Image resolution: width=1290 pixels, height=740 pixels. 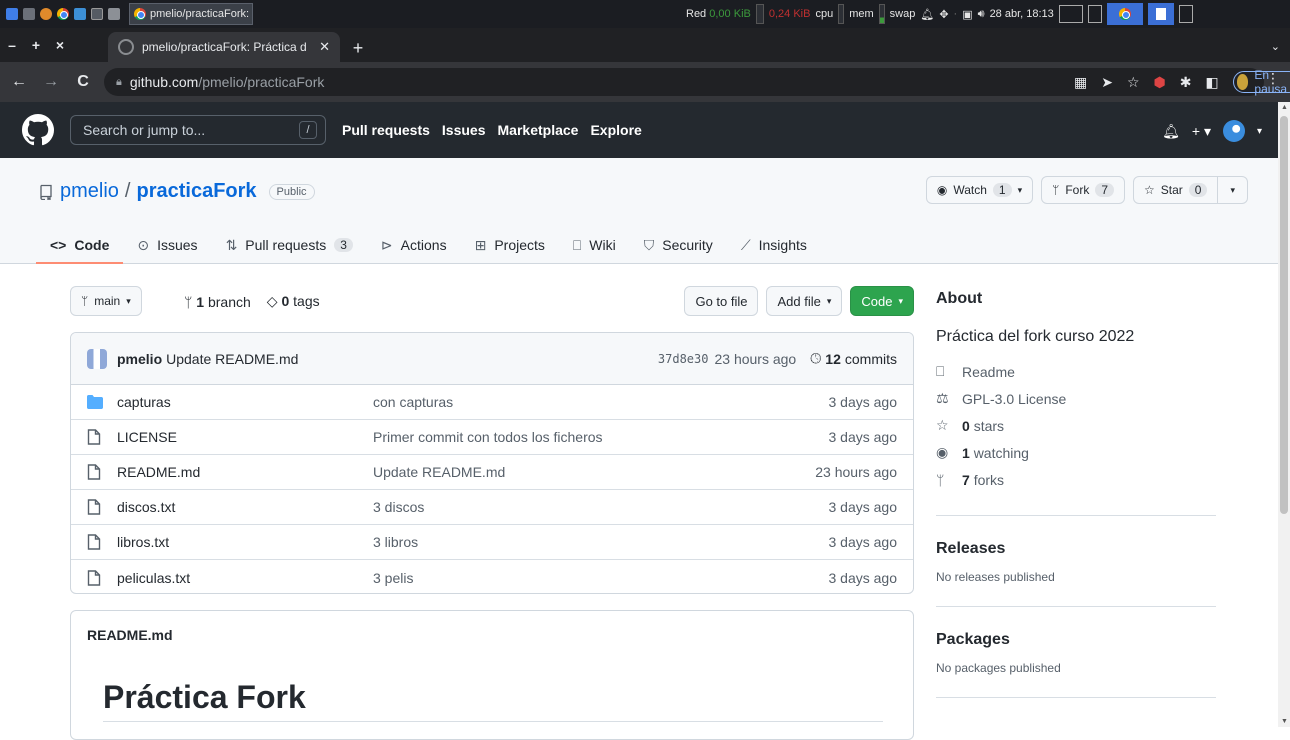 I want to click on file-name: peliculas.txt, so click(x=245, y=578).